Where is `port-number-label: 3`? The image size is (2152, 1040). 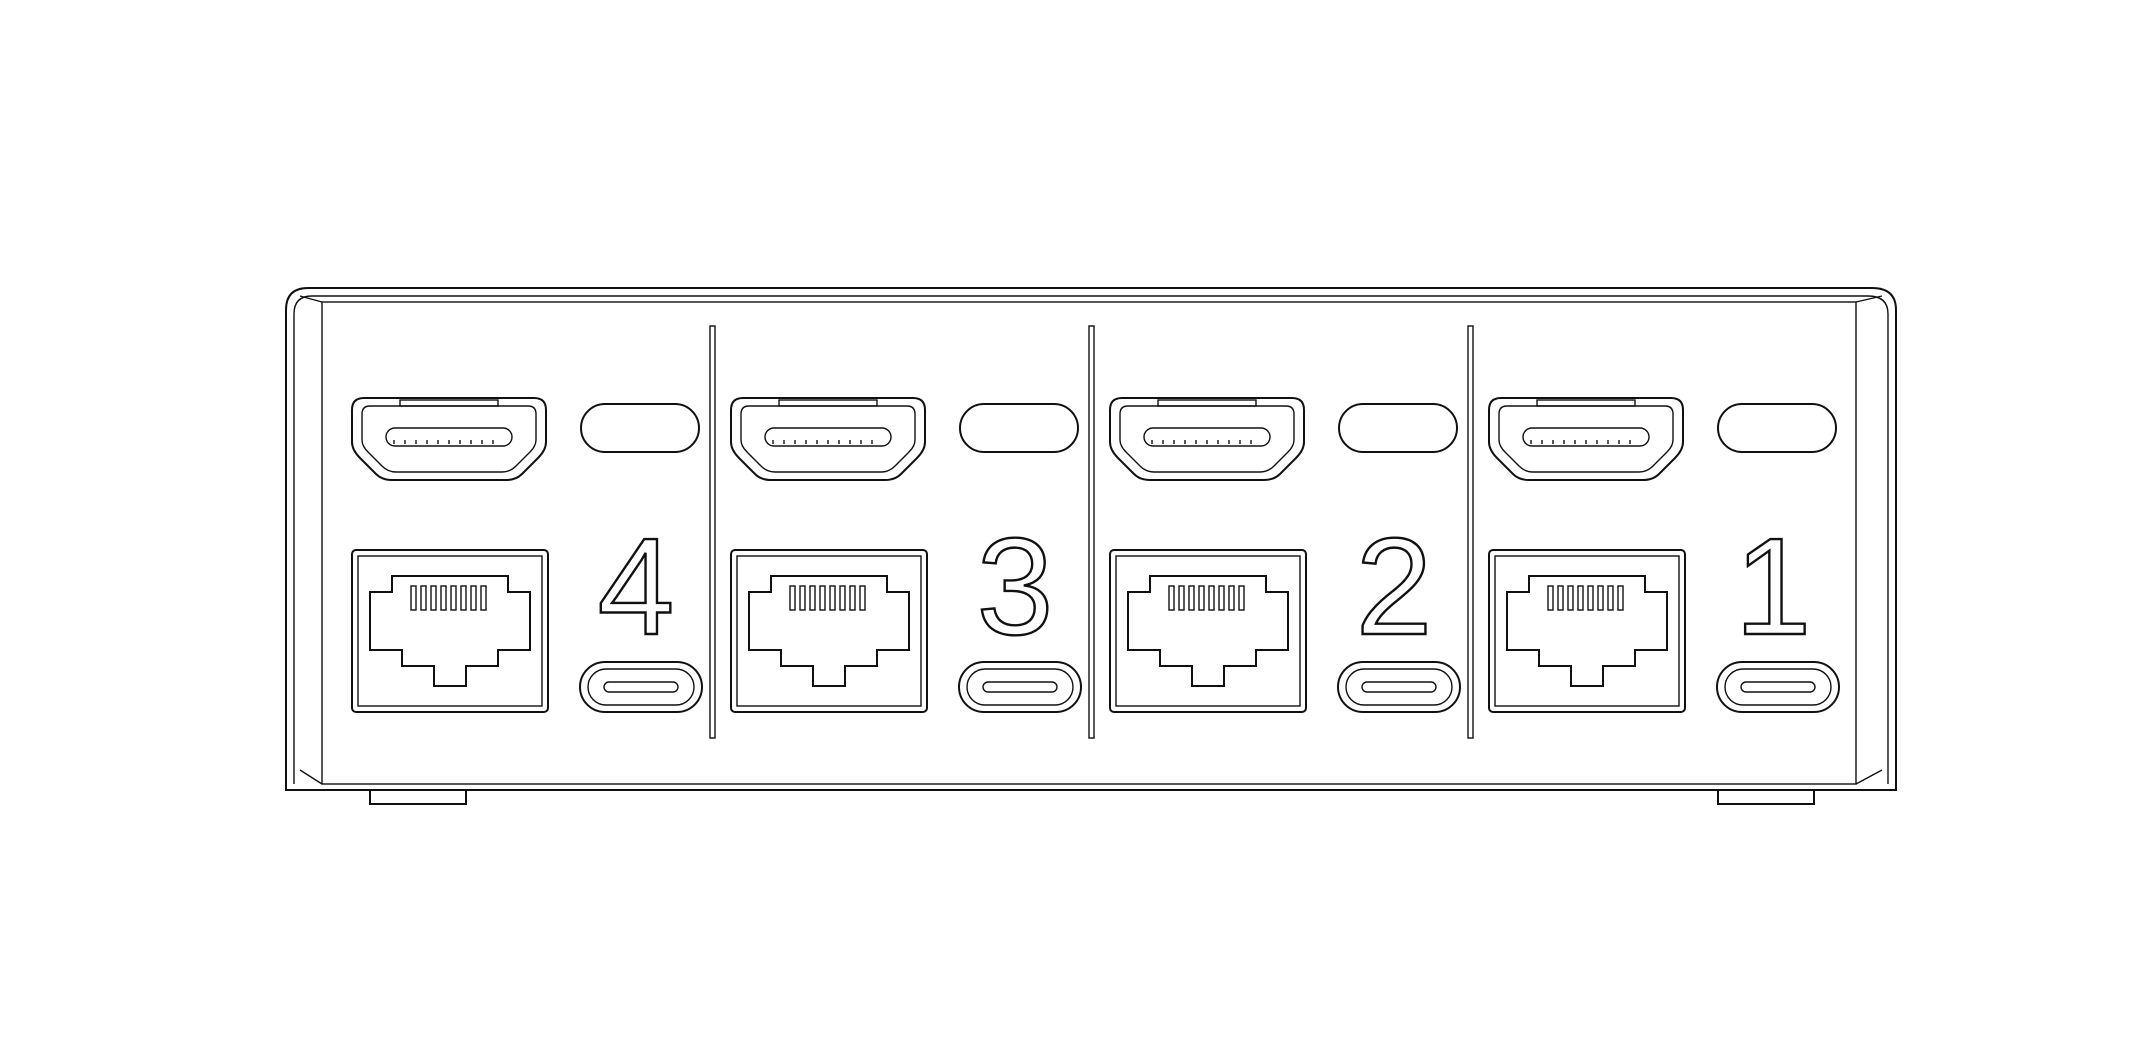 port-number-label: 3 is located at coordinates (1015, 587).